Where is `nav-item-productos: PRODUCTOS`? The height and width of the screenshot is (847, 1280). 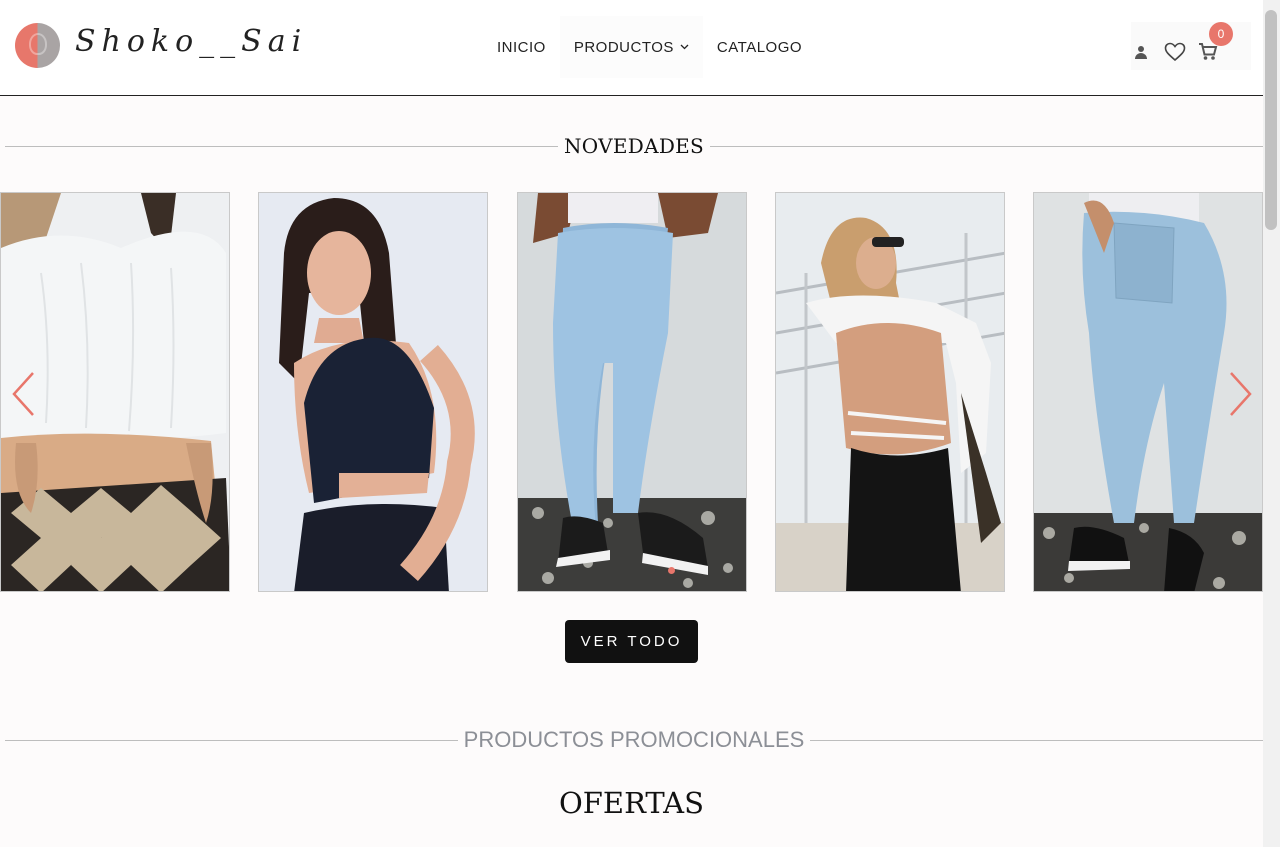
nav-item-productos: PRODUCTOS is located at coordinates (631, 47).